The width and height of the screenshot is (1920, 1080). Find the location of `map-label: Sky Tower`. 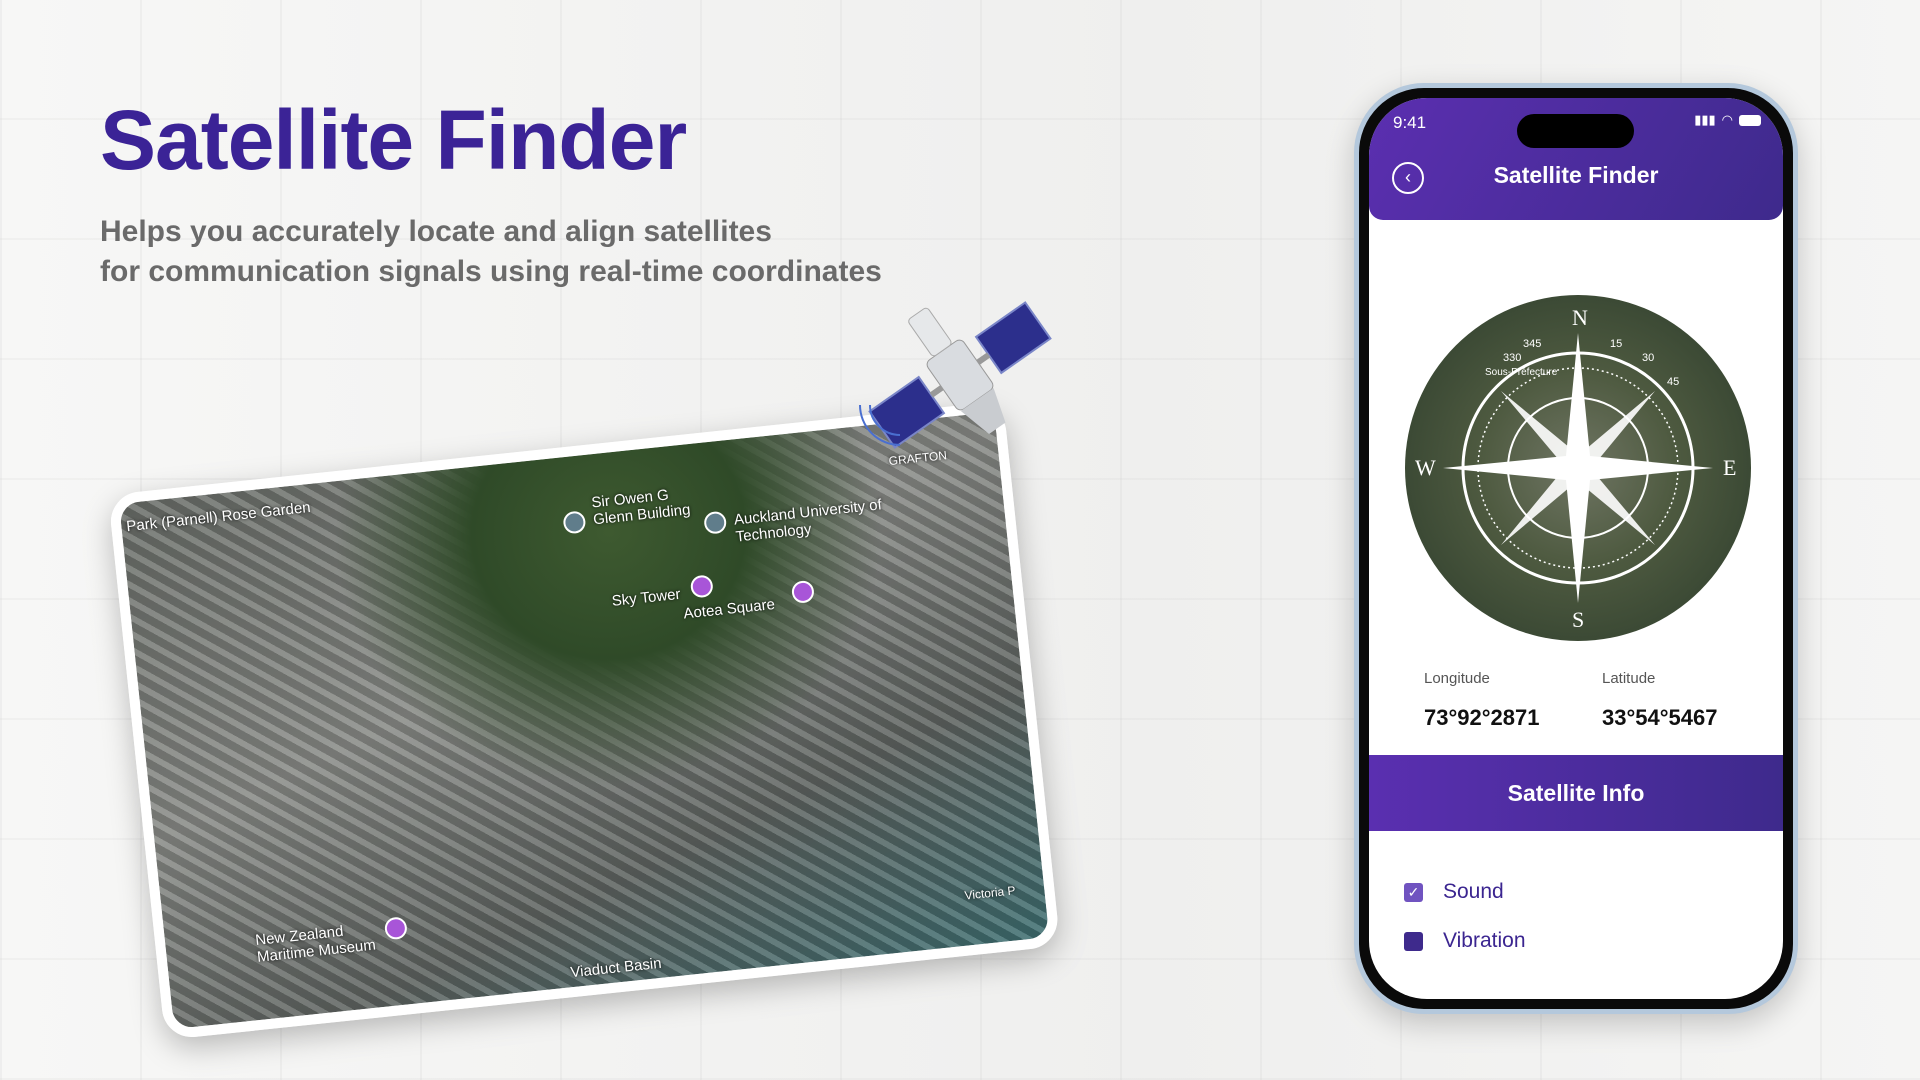

map-label: Sky Tower is located at coordinates (646, 597).